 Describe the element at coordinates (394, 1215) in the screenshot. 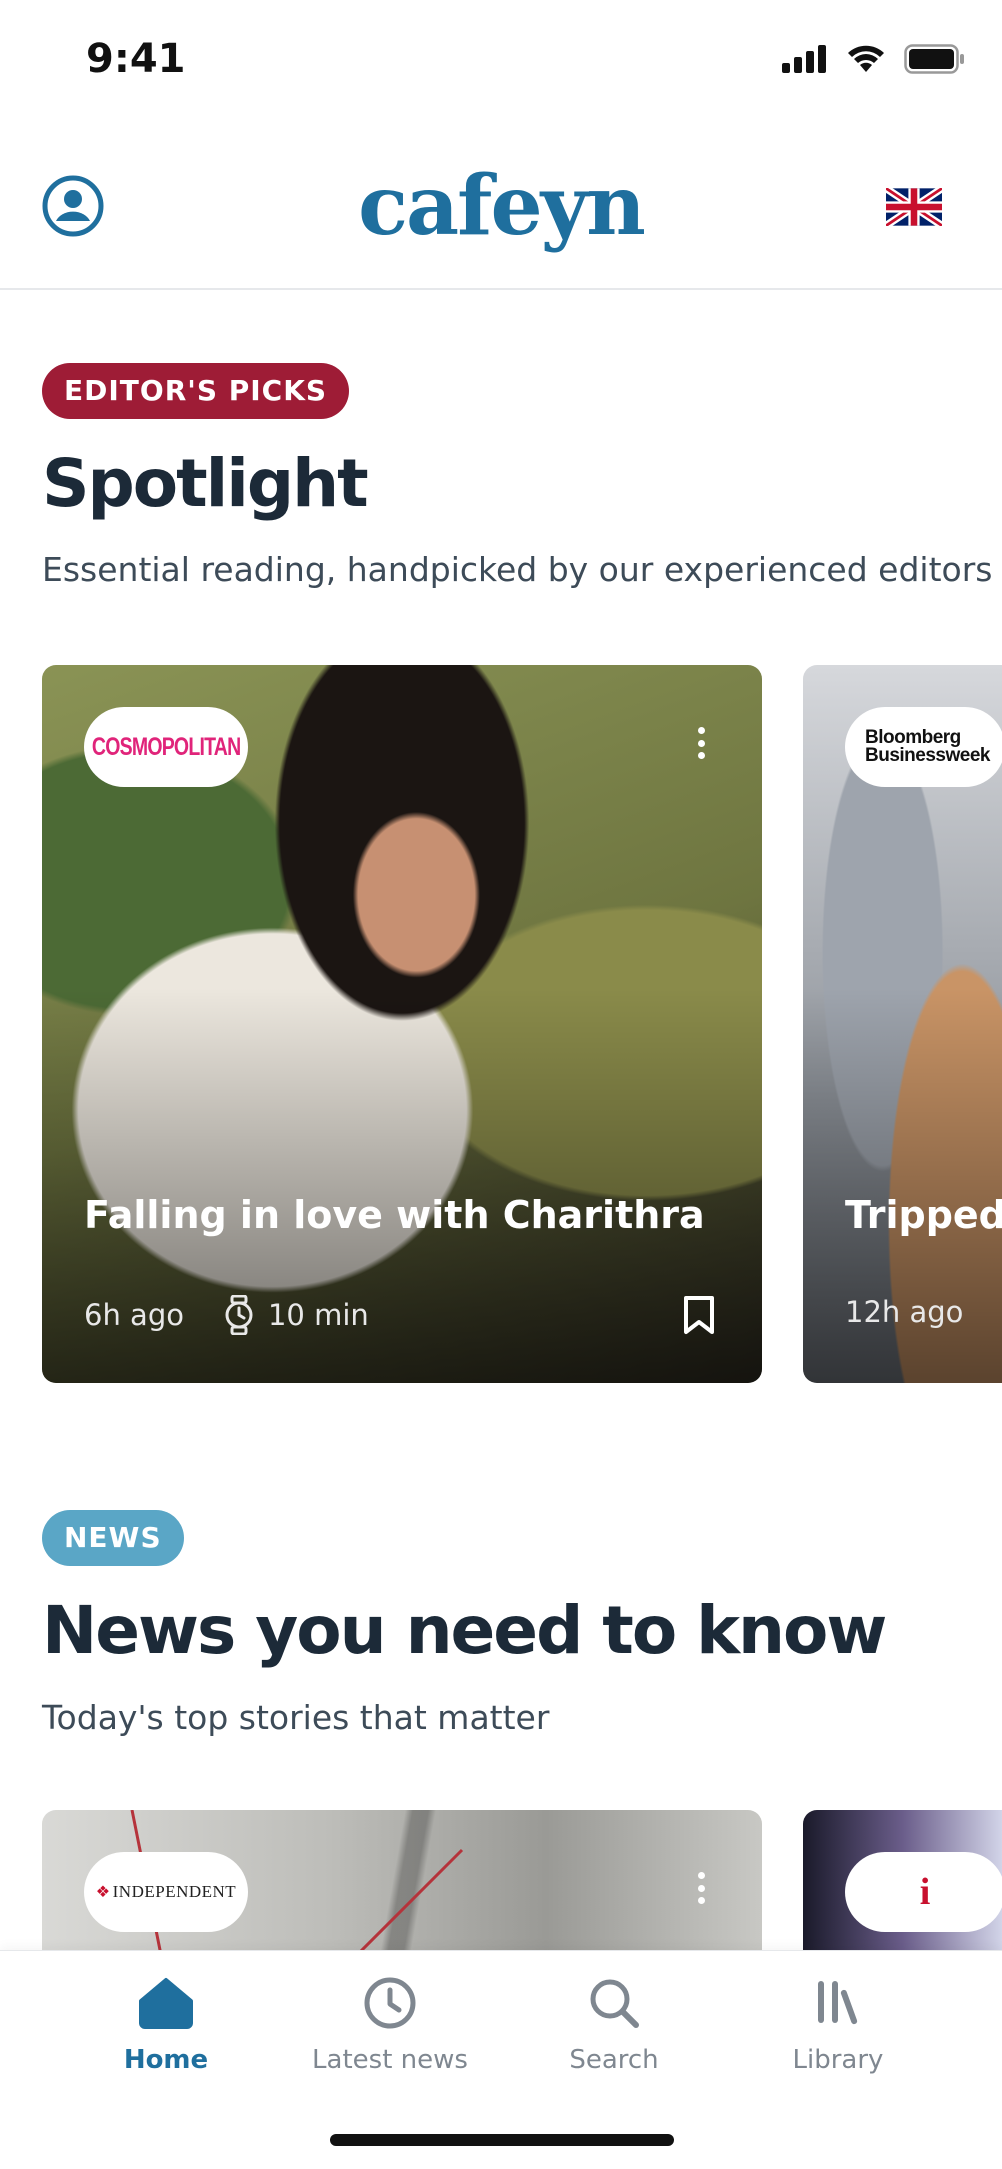

I see `article-title: Falling in love with Charithra` at that location.